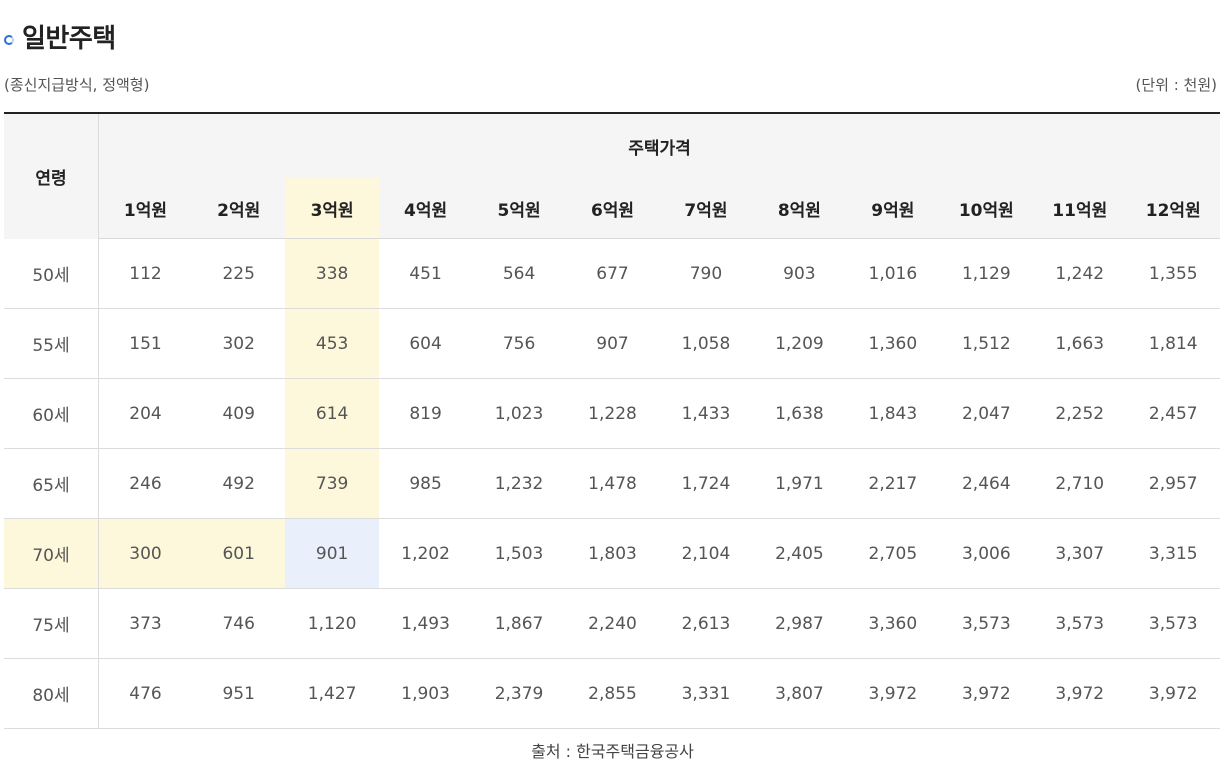 This screenshot has width=1225, height=762. What do you see at coordinates (1173, 343) in the screenshot?
I see `value-cell: 1,814` at bounding box center [1173, 343].